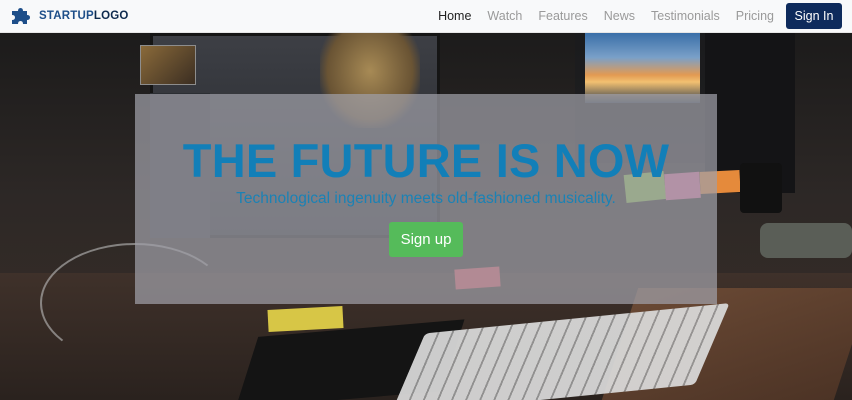  I want to click on brand-logo: STARTUPLOGO, so click(69, 16).